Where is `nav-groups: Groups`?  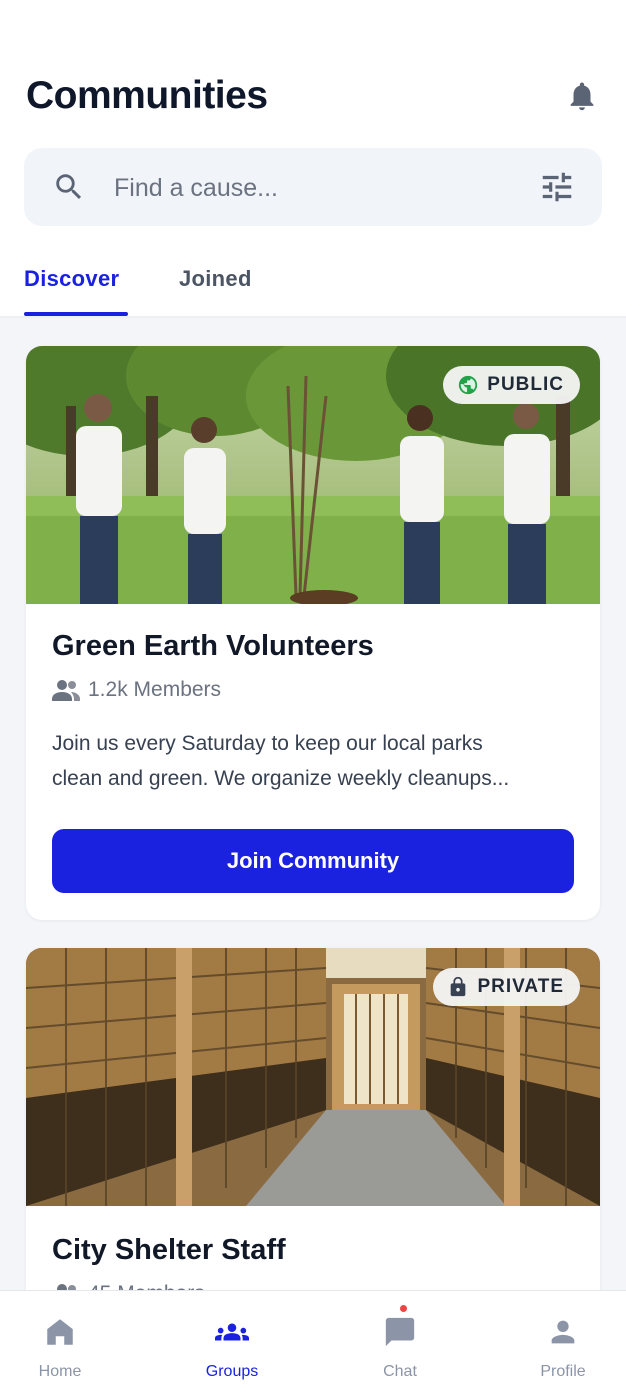
nav-groups: Groups is located at coordinates (232, 1337).